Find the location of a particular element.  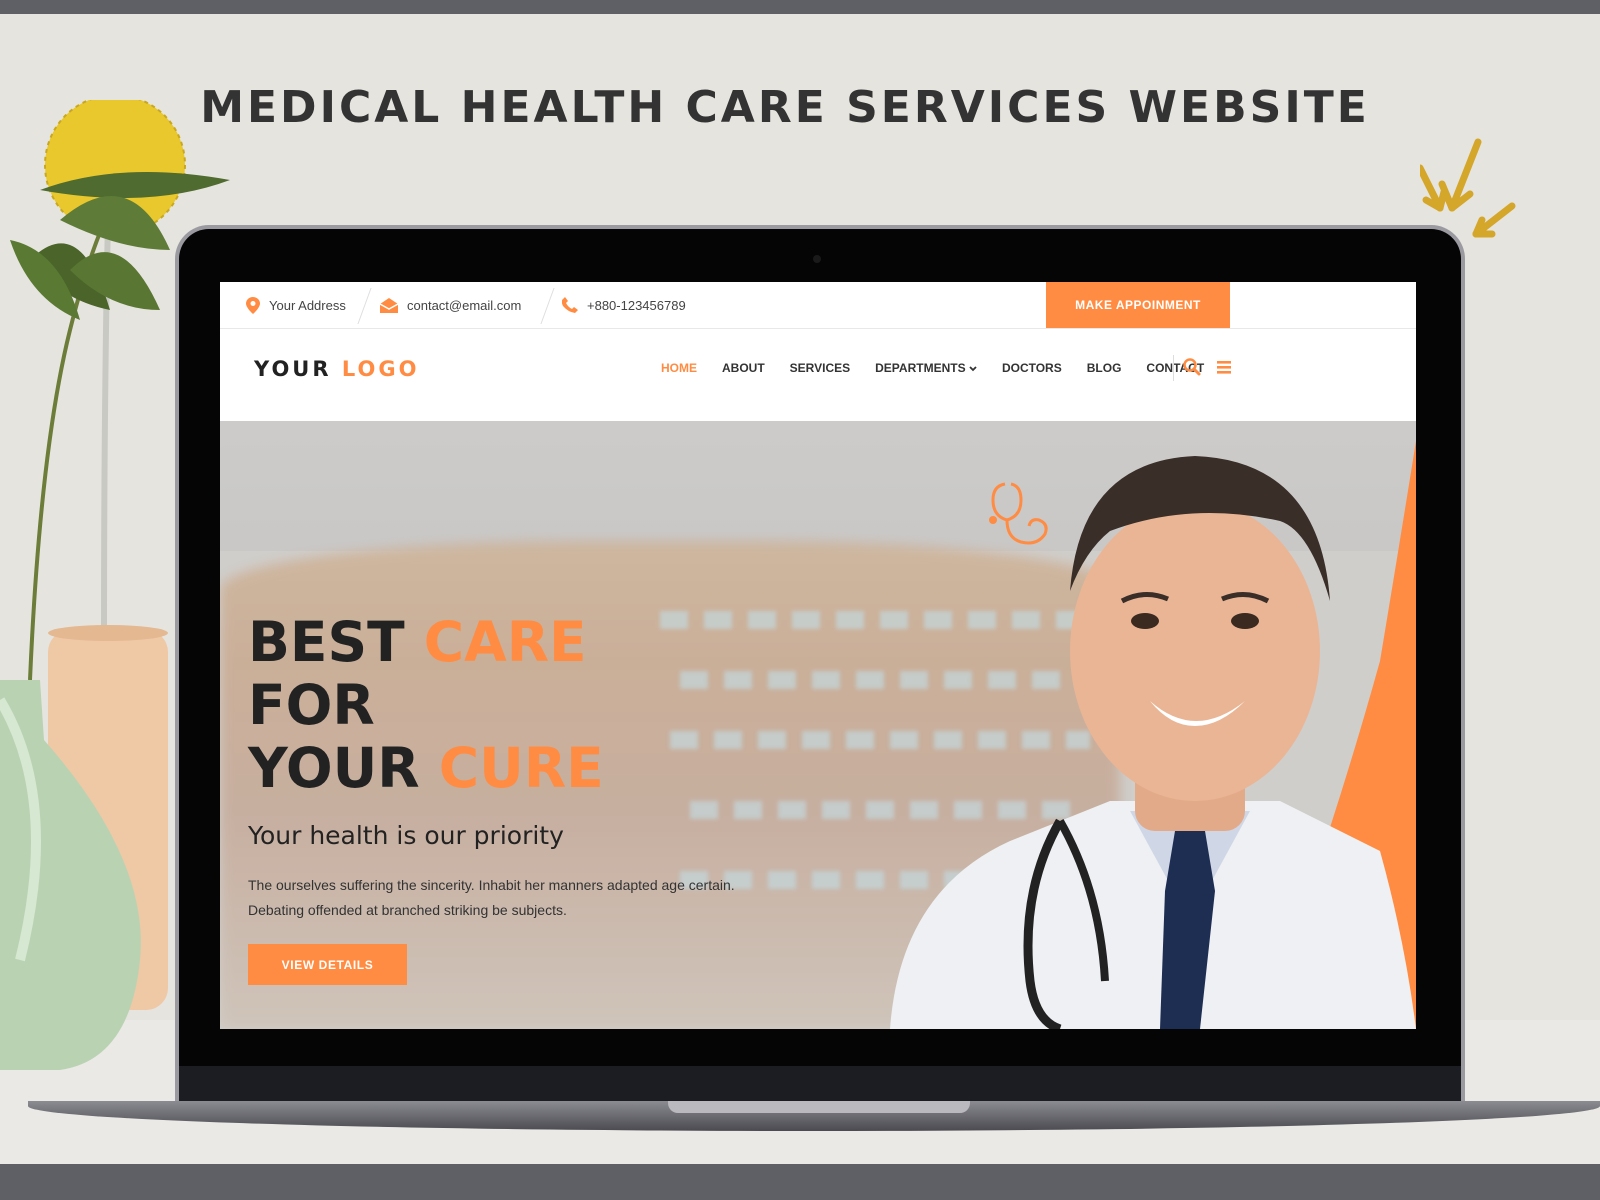

email-text: contact@email.com is located at coordinates (464, 305).